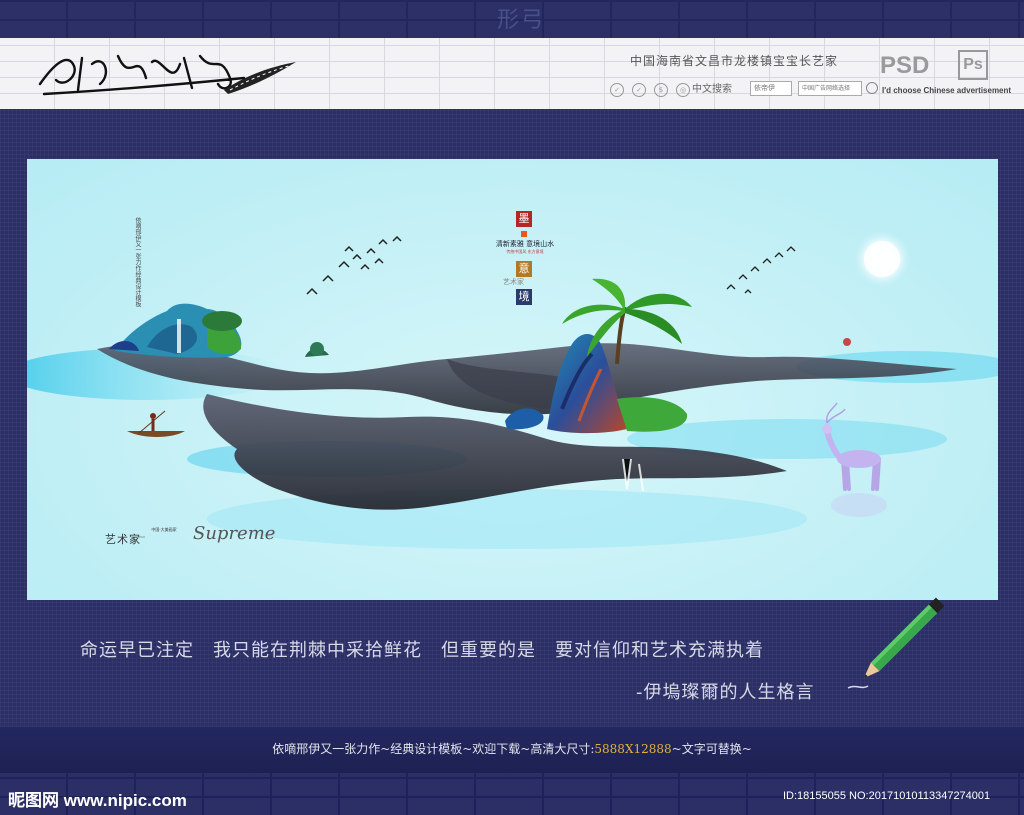 This screenshot has height=815, width=1024. What do you see at coordinates (683, 90) in the screenshot?
I see `globe-icon: ◎` at bounding box center [683, 90].